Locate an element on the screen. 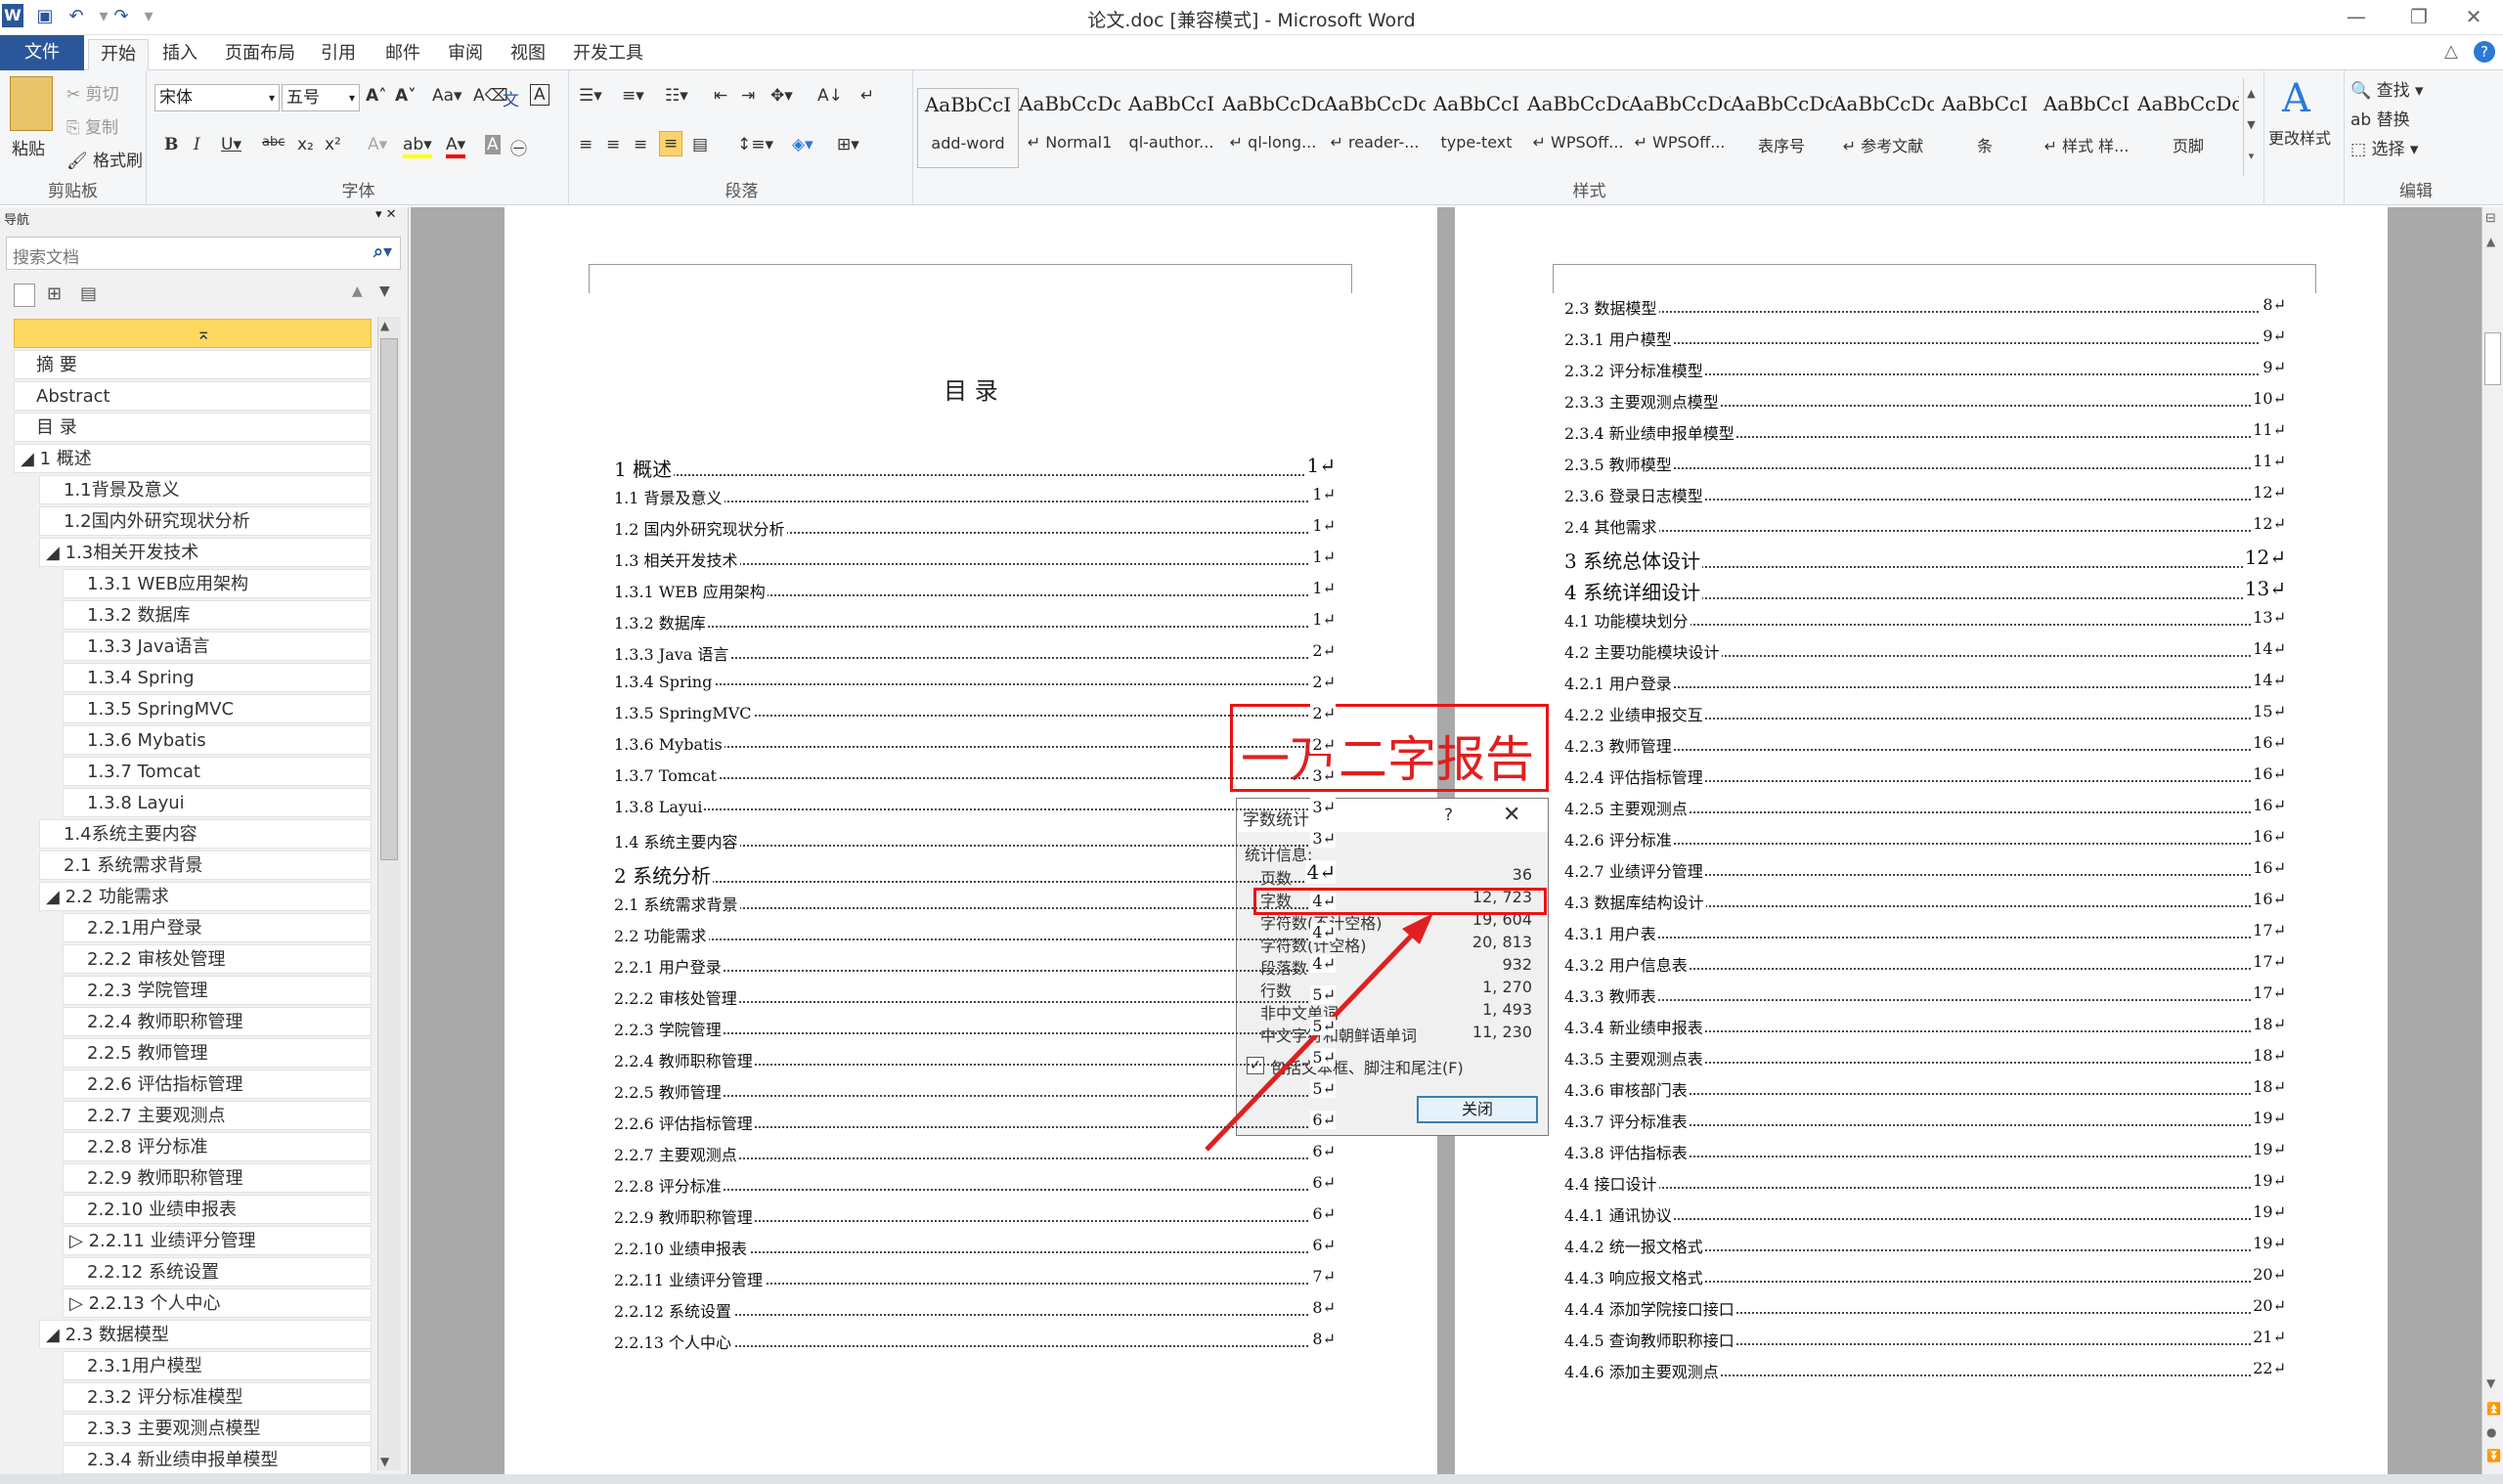 This screenshot has width=2503, height=1484. nav-heading-item: 2.2.12 系统设置 is located at coordinates (217, 1272).